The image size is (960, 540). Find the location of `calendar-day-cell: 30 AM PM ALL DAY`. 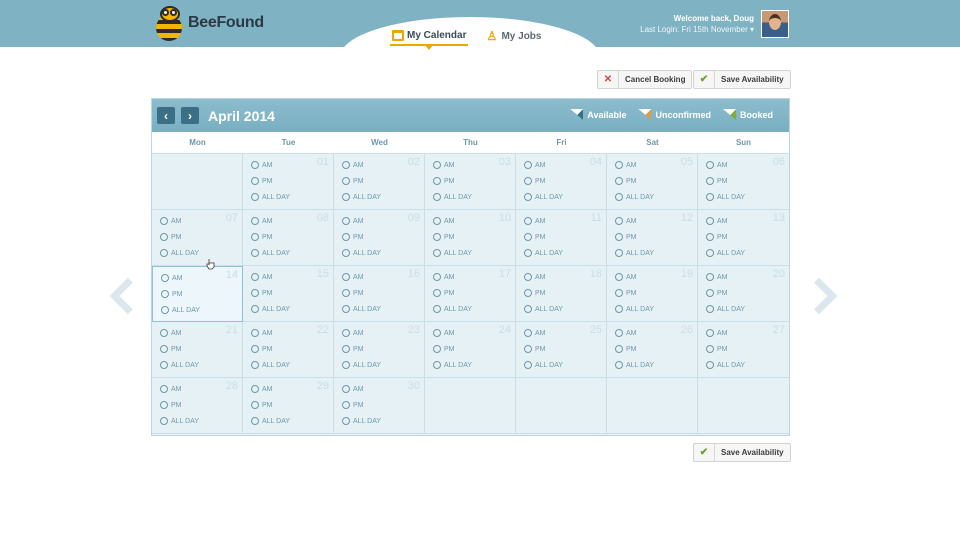

calendar-day-cell: 30 AM PM ALL DAY is located at coordinates (379, 406).